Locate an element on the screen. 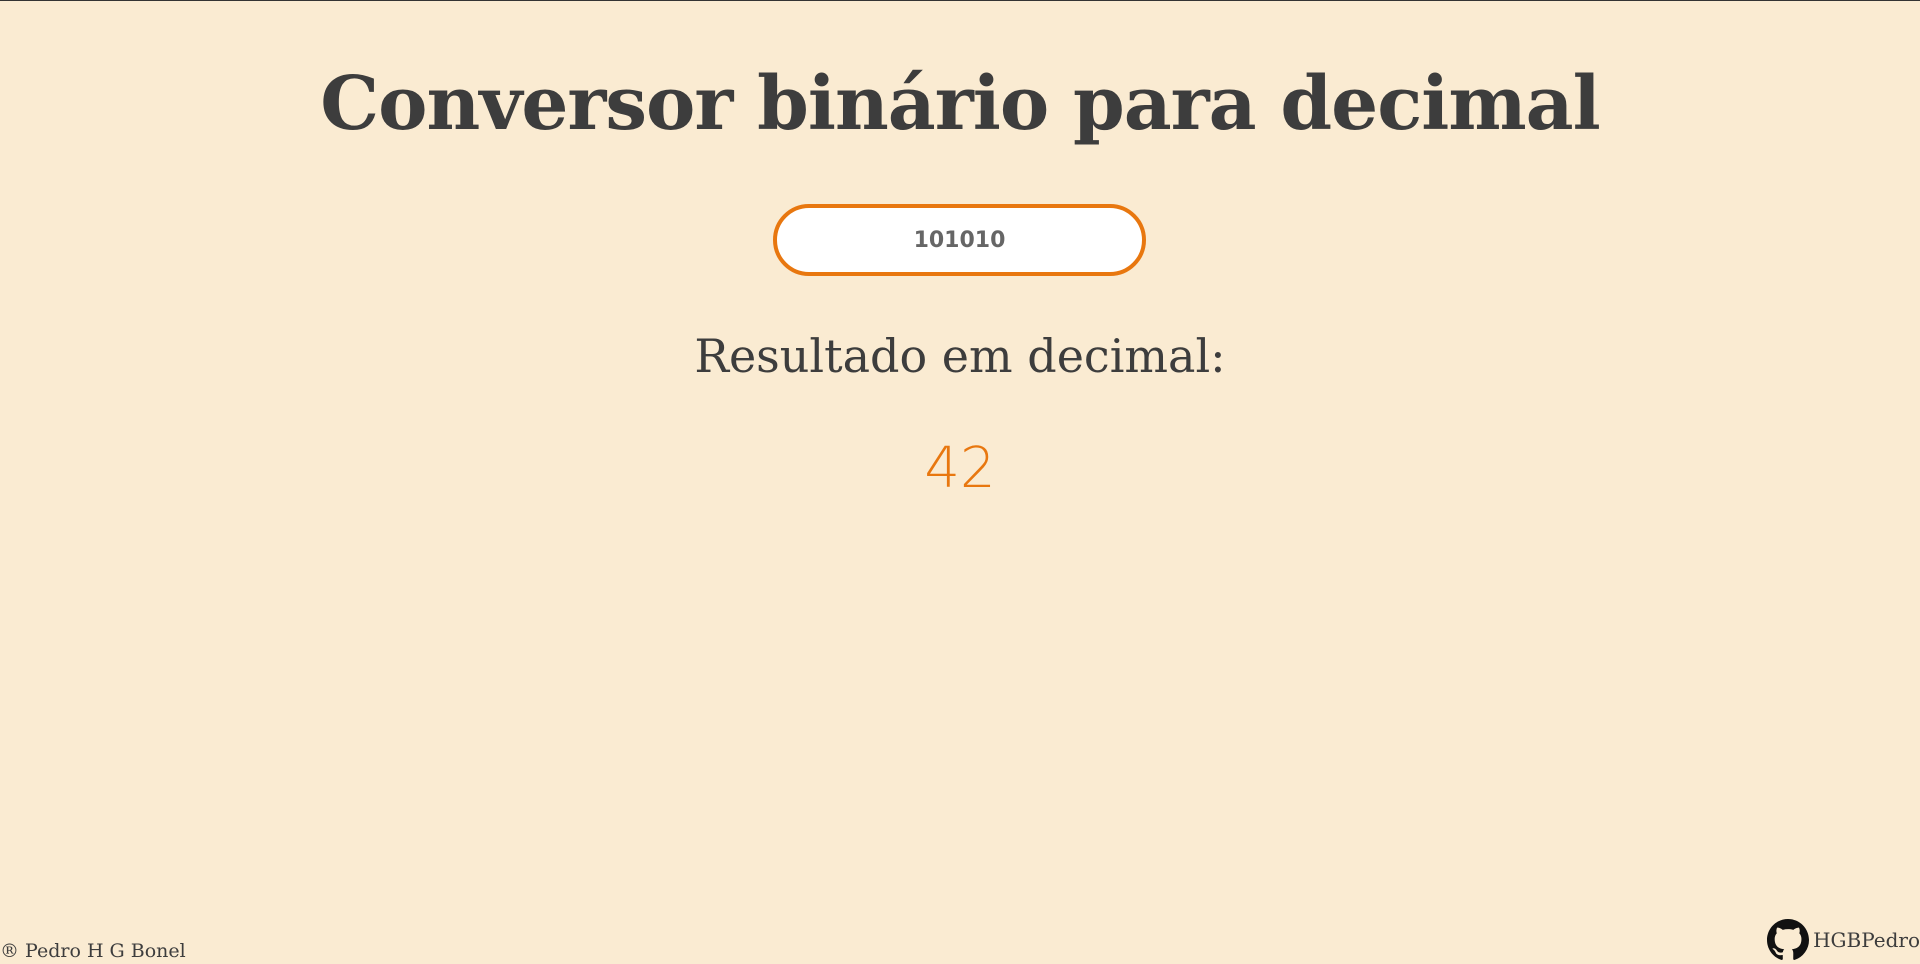  result-value: 42 is located at coordinates (960, 468).